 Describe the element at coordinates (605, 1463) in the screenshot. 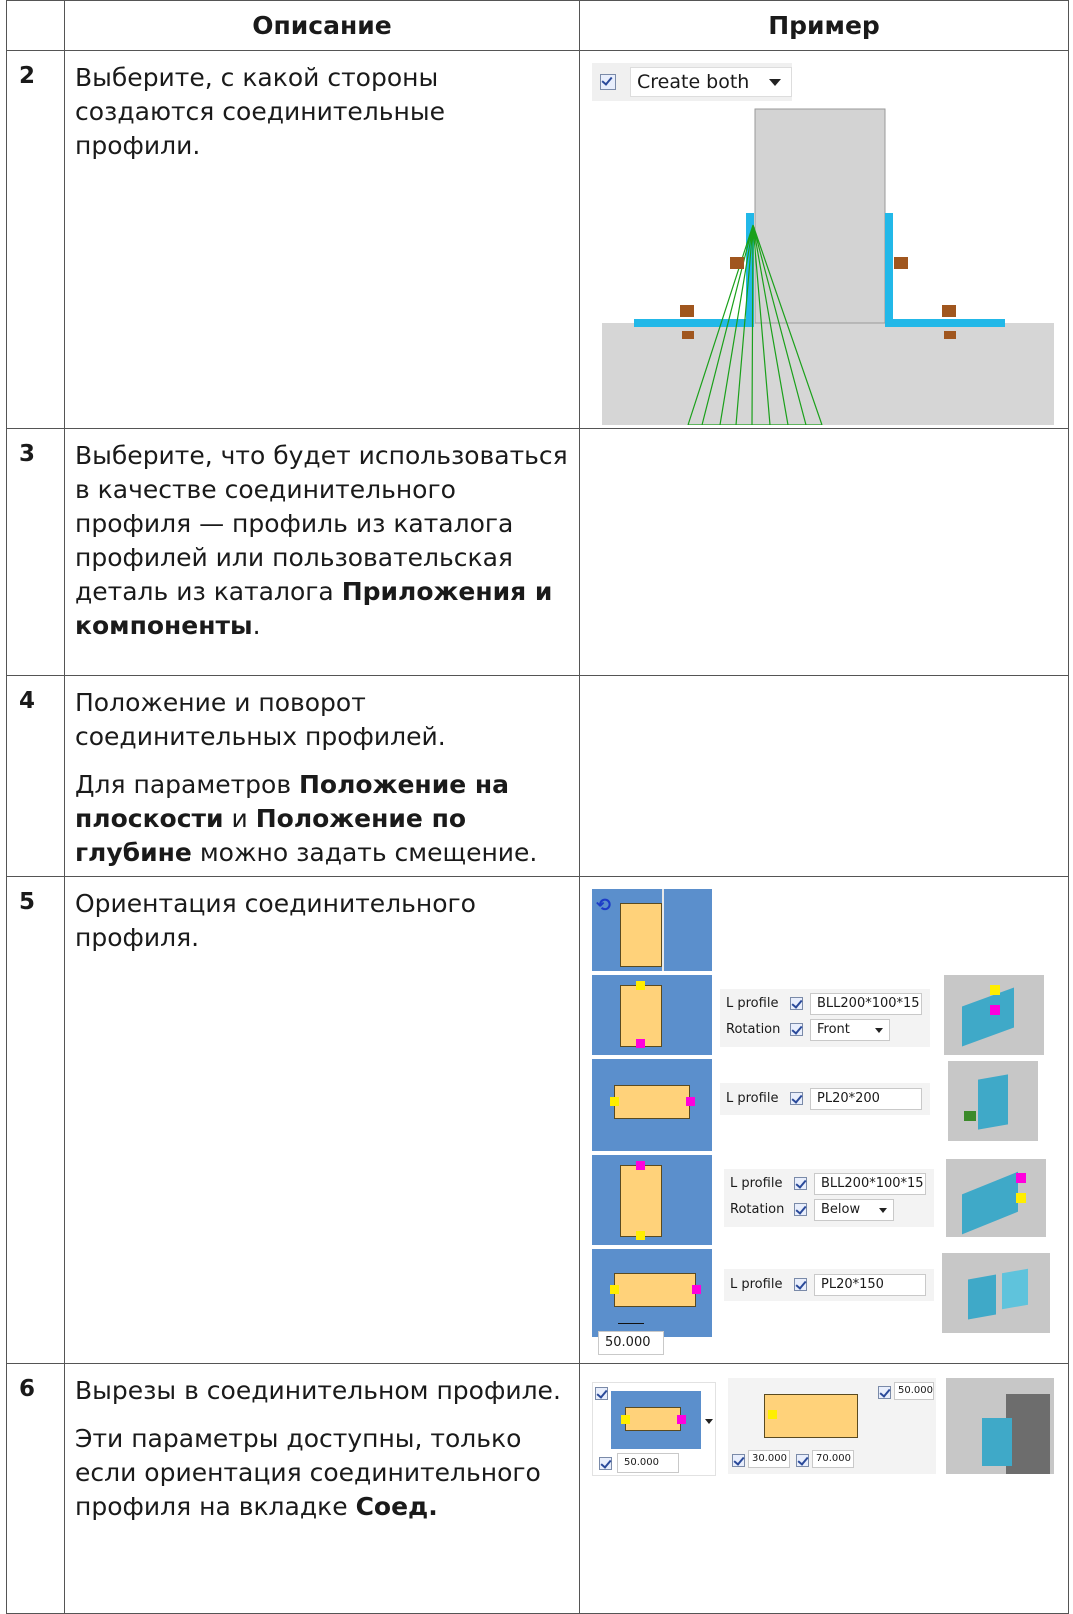

I see `cut-offset-checkbox` at that location.